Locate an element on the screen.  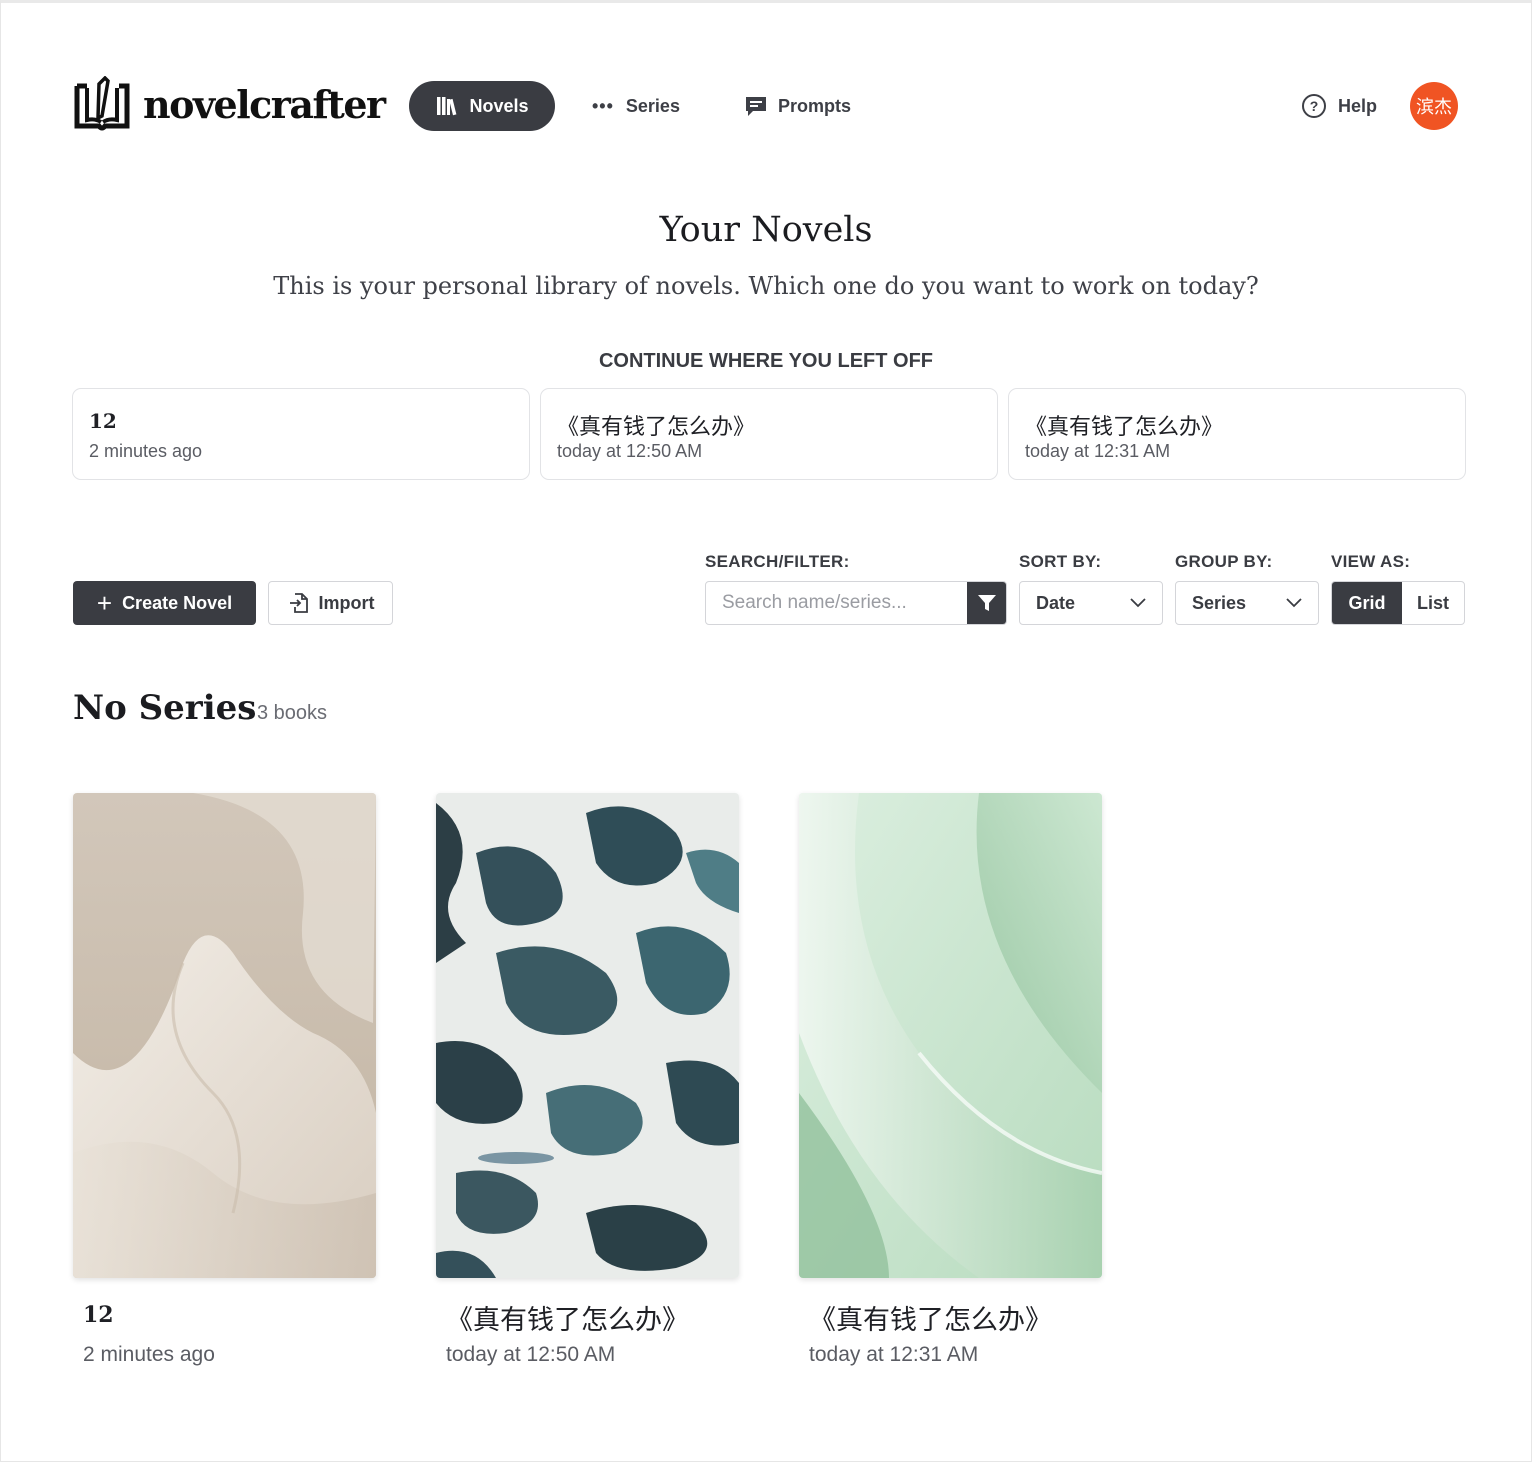
recent-novel-card: 《真有钱了怎么办》 today at 12:31 AM is located at coordinates (1237, 434).